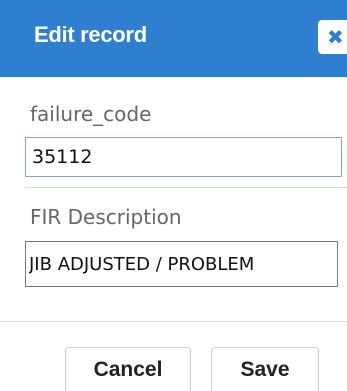 Image resolution: width=347 pixels, height=391 pixels. What do you see at coordinates (173, 321) in the screenshot?
I see `button-pane-divider` at bounding box center [173, 321].